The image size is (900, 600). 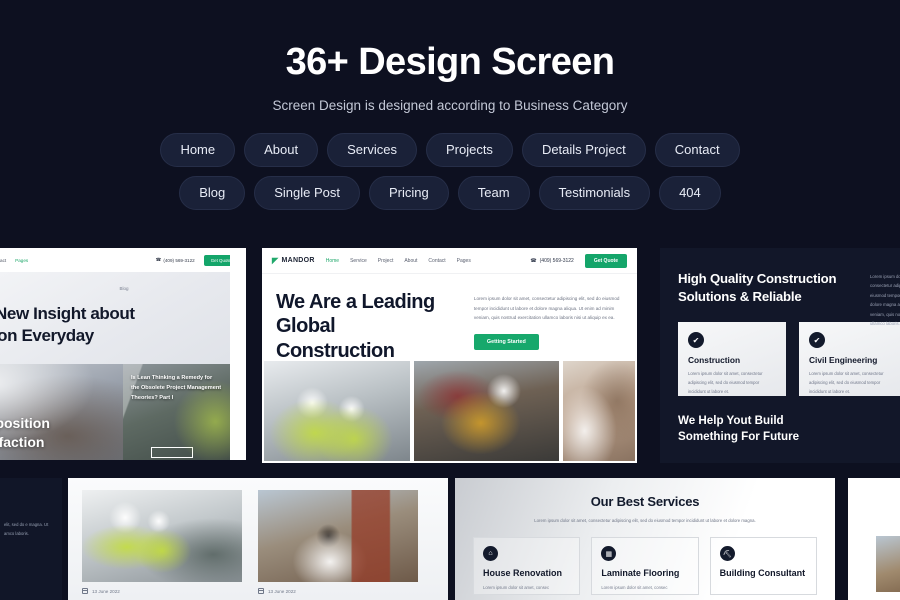 What do you see at coordinates (727, 554) in the screenshot?
I see `hammer-icon: ⛏` at bounding box center [727, 554].